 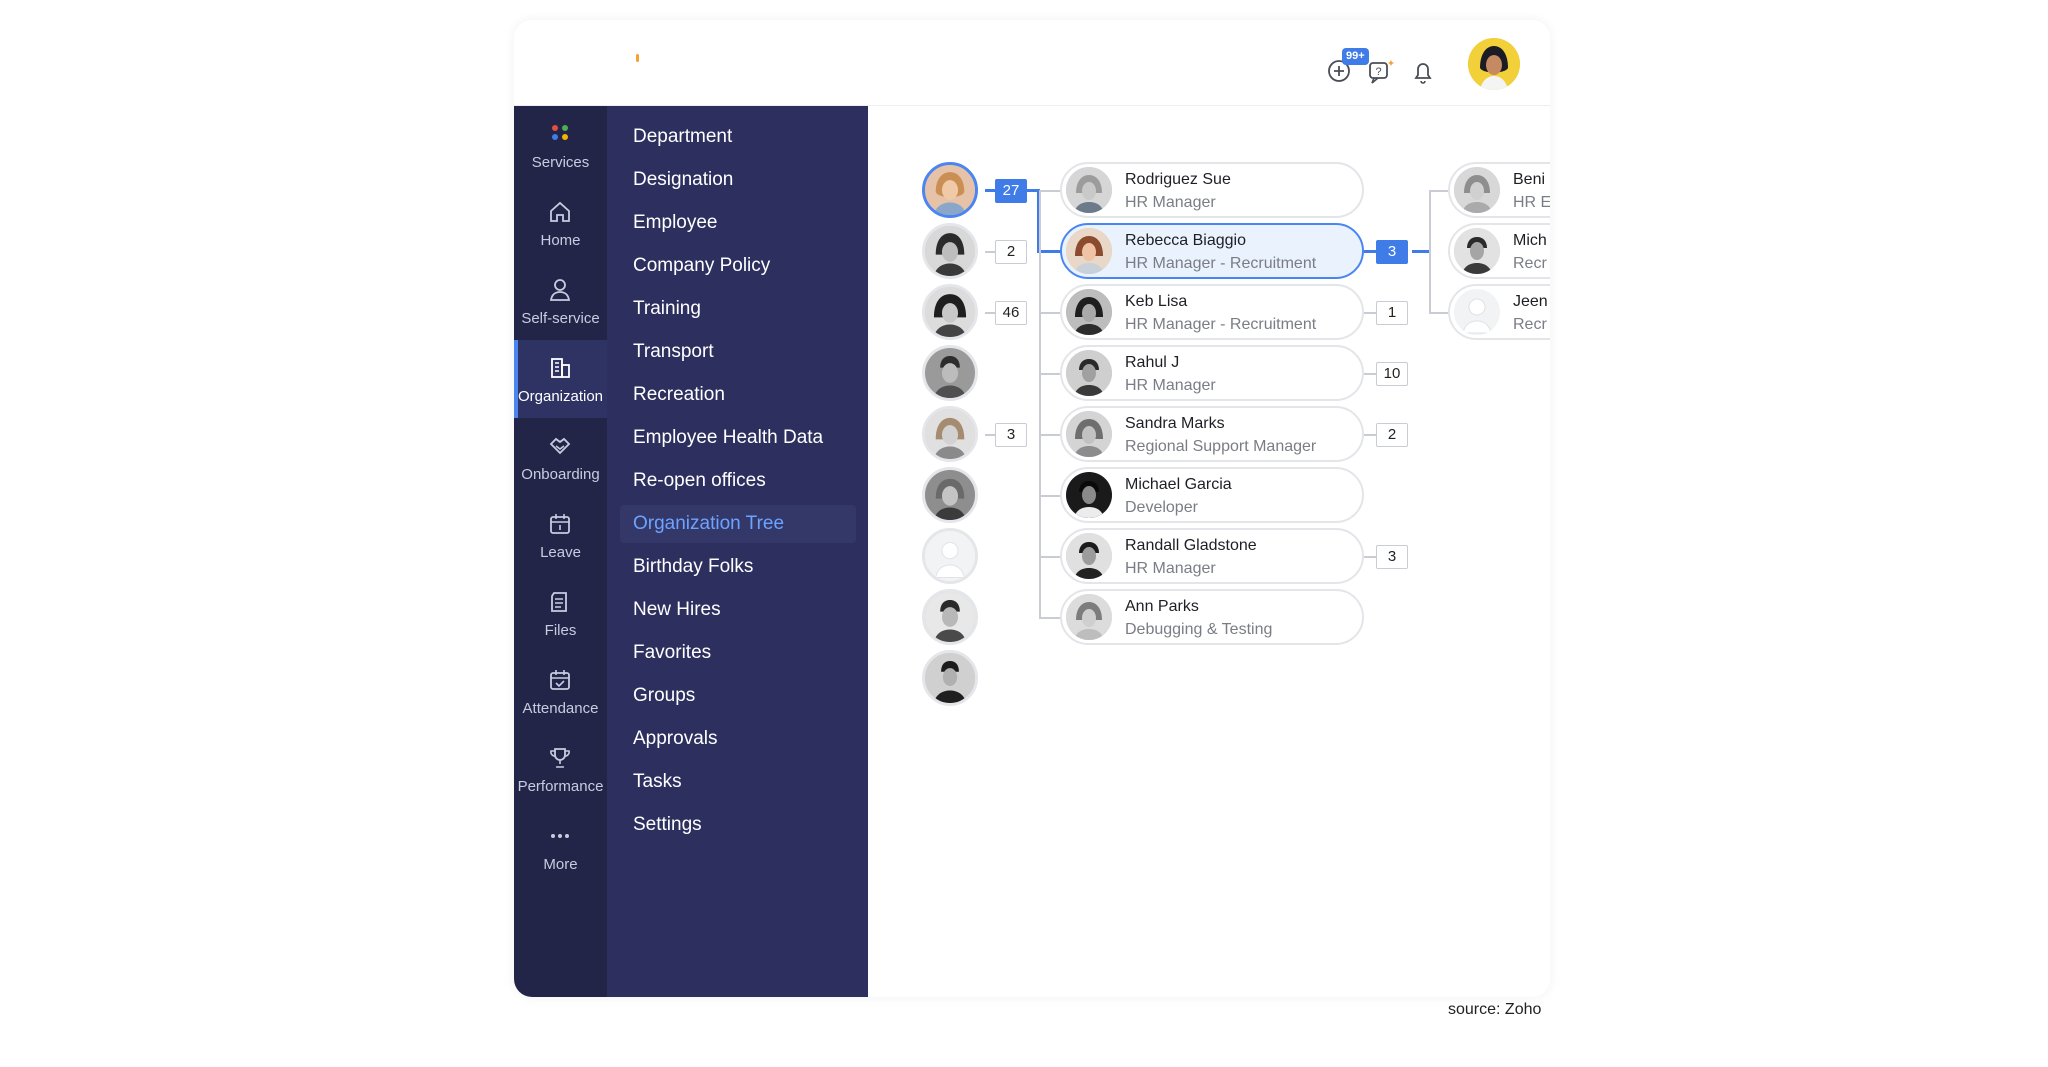 What do you see at coordinates (1212, 495) in the screenshot?
I see `employee-card: Michael Garcia Developer` at bounding box center [1212, 495].